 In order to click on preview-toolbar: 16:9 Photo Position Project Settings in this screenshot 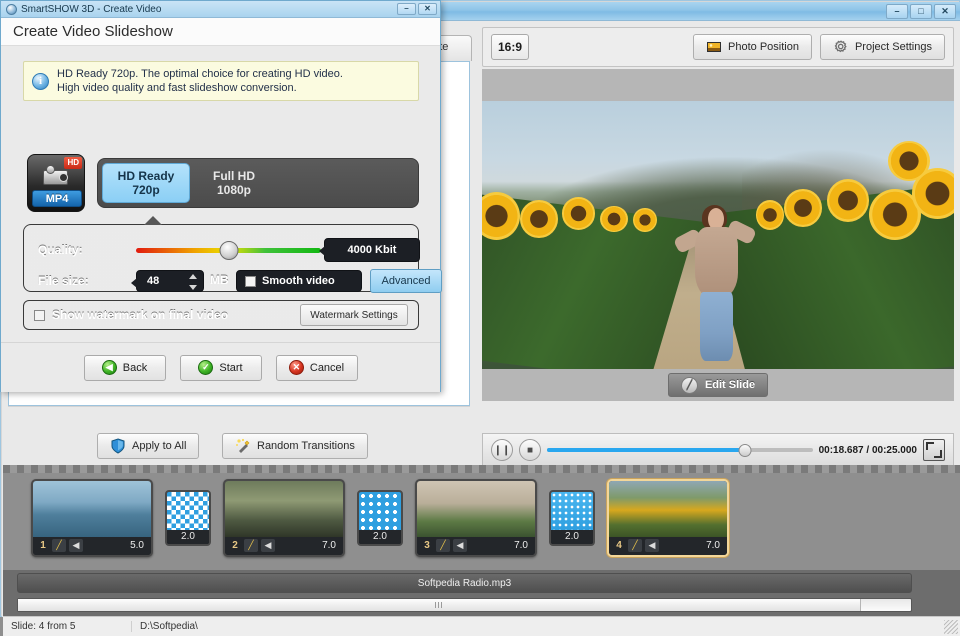, I will do `click(718, 47)`.